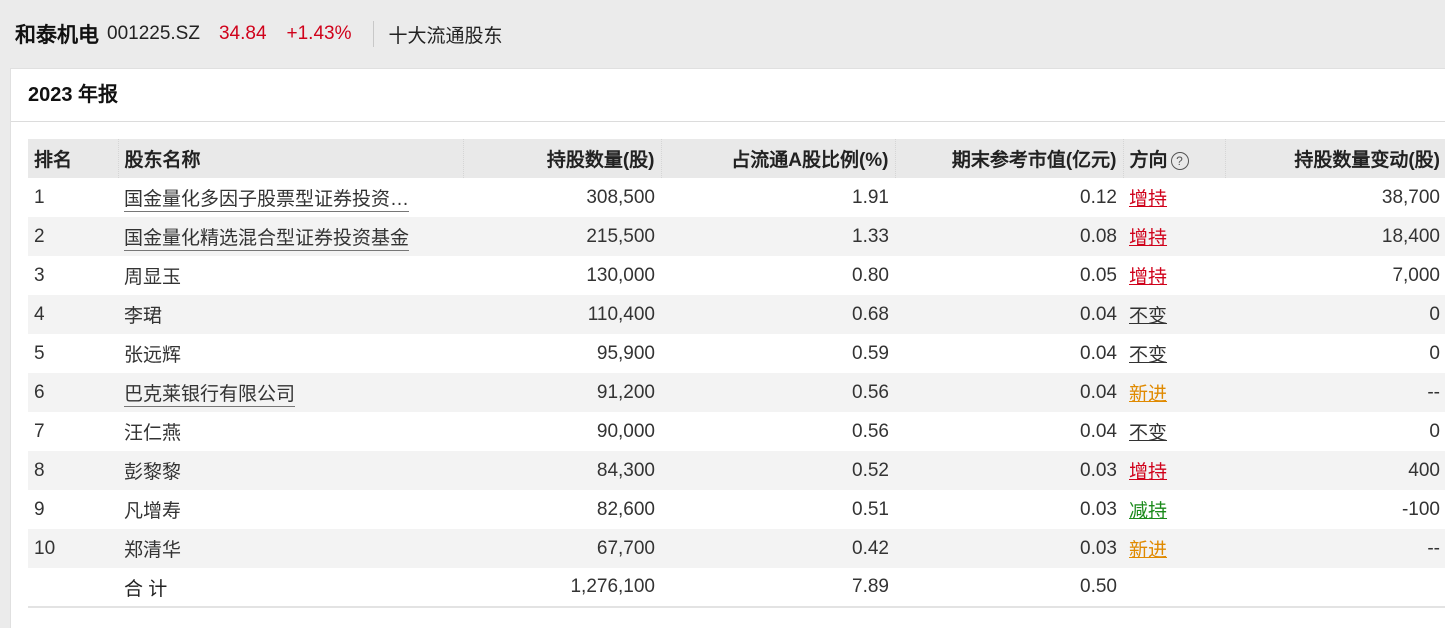  What do you see at coordinates (778, 509) in the screenshot?
I see `ratio-cell: 0.51` at bounding box center [778, 509].